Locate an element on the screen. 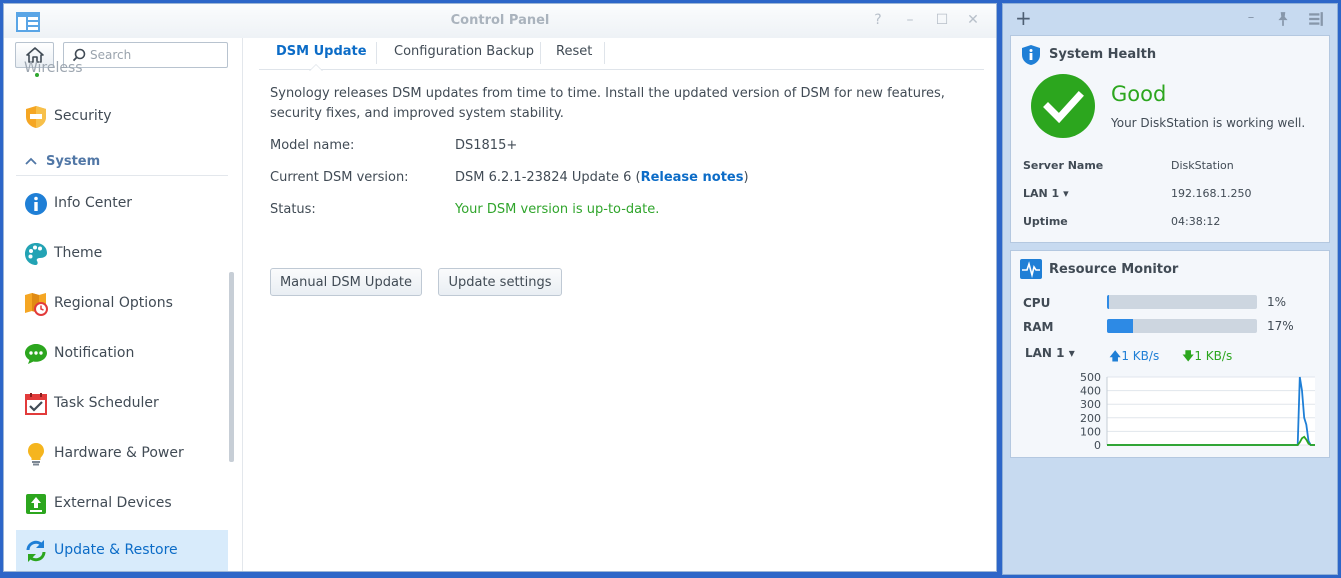 The width and height of the screenshot is (1341, 578). layout-icon is located at coordinates (1316, 19).